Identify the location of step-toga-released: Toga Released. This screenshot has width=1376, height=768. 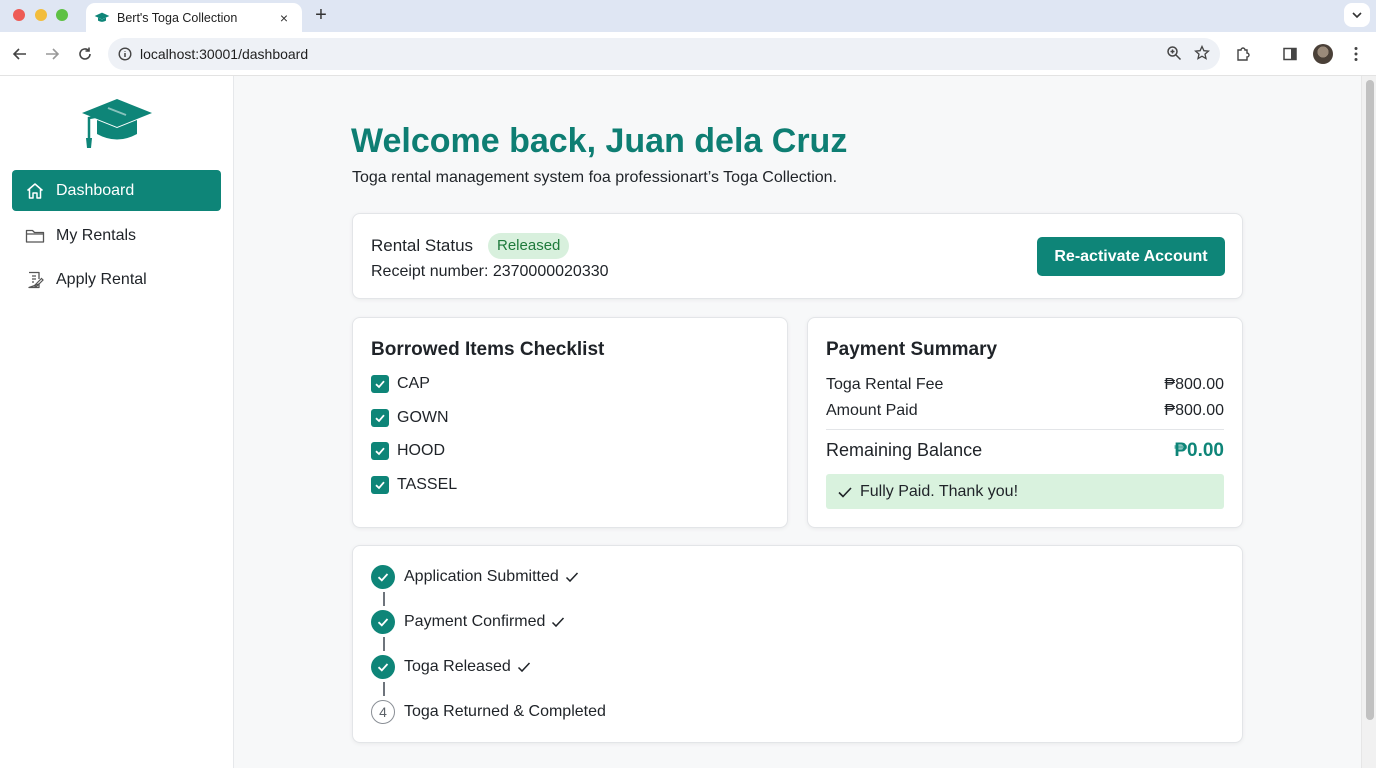
(451, 667).